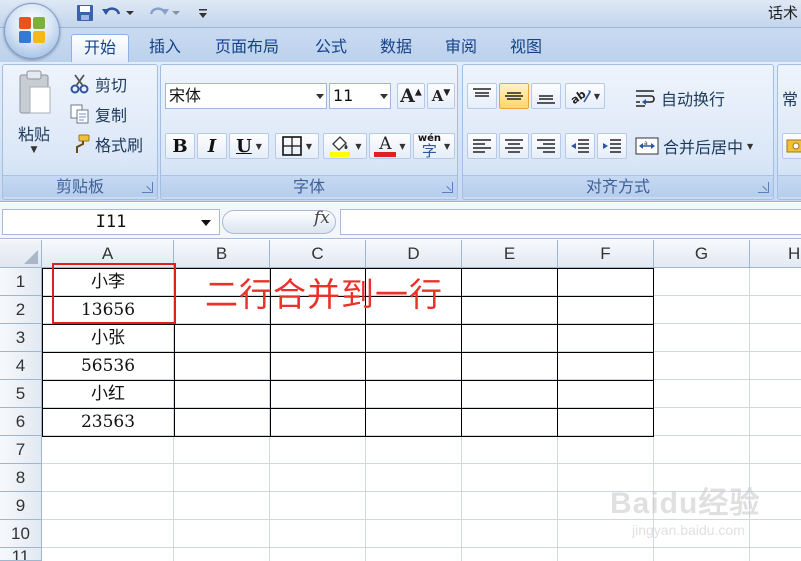 This screenshot has height=561, width=801. What do you see at coordinates (164, 13) in the screenshot?
I see `redo-button` at bounding box center [164, 13].